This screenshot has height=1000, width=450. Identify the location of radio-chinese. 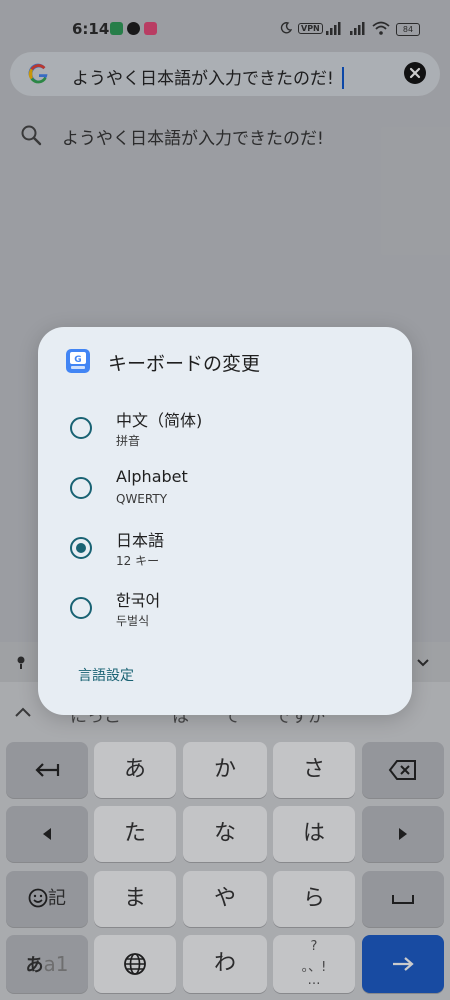
(81, 428).